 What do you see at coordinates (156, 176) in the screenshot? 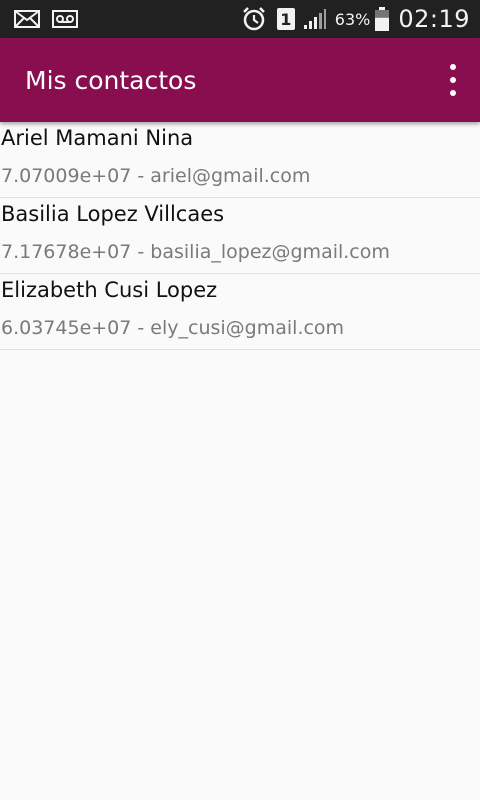
I see `contact-detail: 7.07009e+07 - ariel@gmail.com` at bounding box center [156, 176].